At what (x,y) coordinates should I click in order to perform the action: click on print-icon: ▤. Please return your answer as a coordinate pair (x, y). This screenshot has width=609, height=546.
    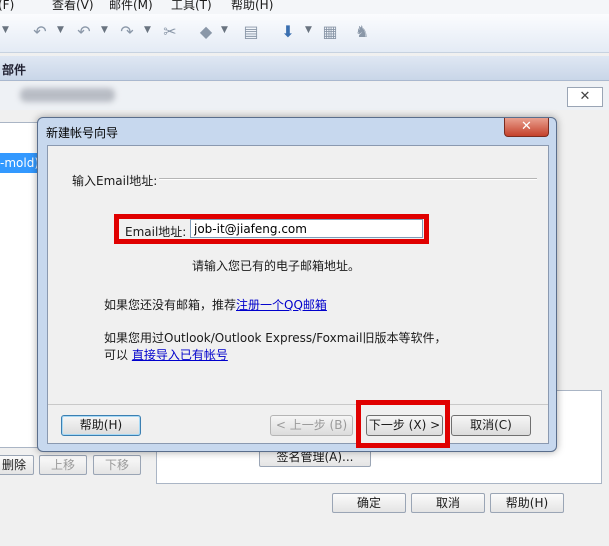
    Looking at the image, I should click on (251, 32).